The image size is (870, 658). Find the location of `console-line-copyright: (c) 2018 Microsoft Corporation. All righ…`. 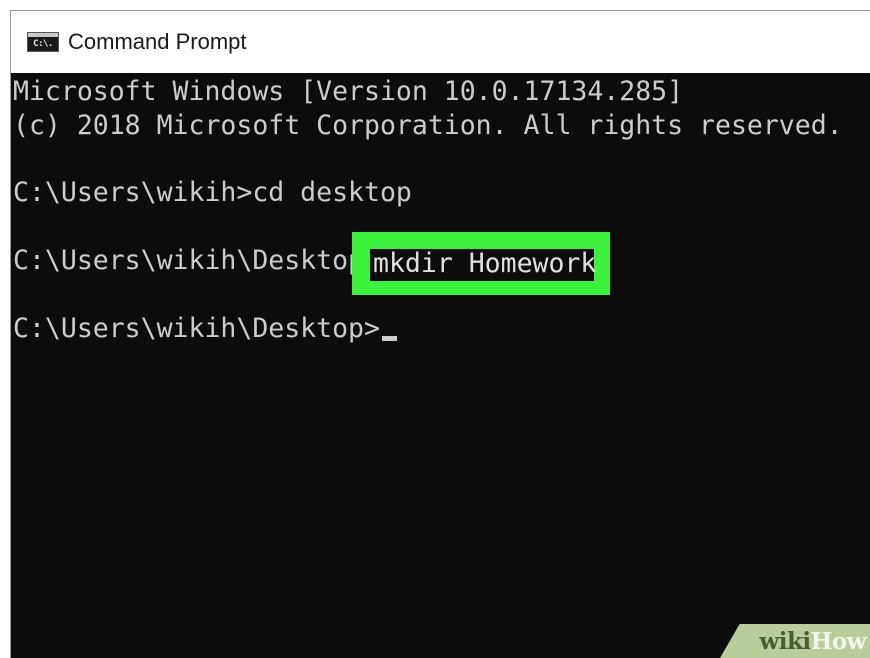

console-line-copyright: (c) 2018 Microsoft Corporation. All righ… is located at coordinates (428, 125).